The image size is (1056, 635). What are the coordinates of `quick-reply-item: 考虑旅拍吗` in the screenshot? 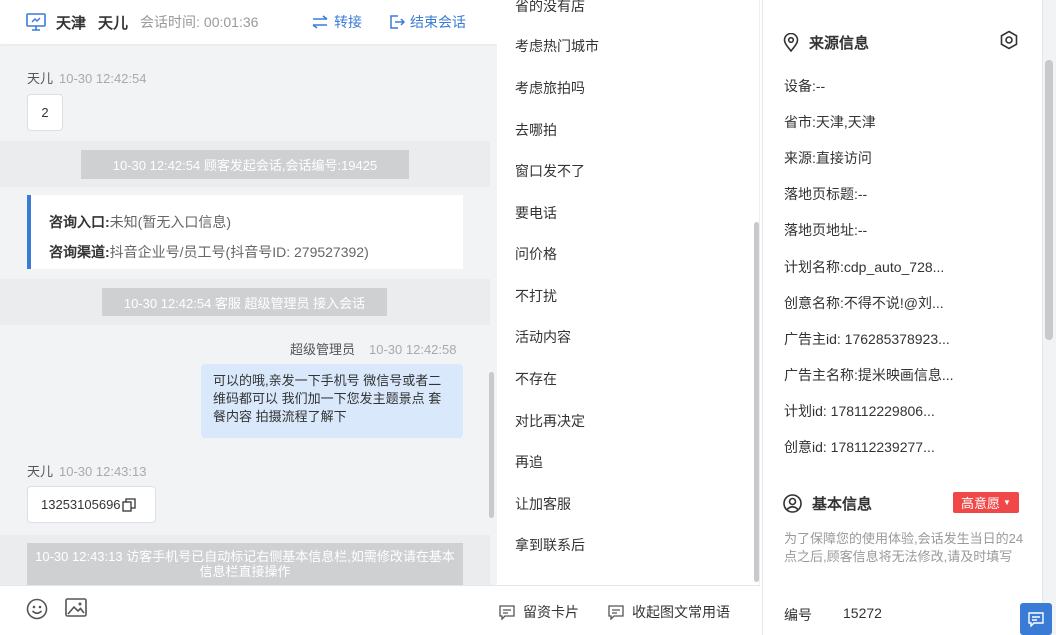 It's located at (550, 88).